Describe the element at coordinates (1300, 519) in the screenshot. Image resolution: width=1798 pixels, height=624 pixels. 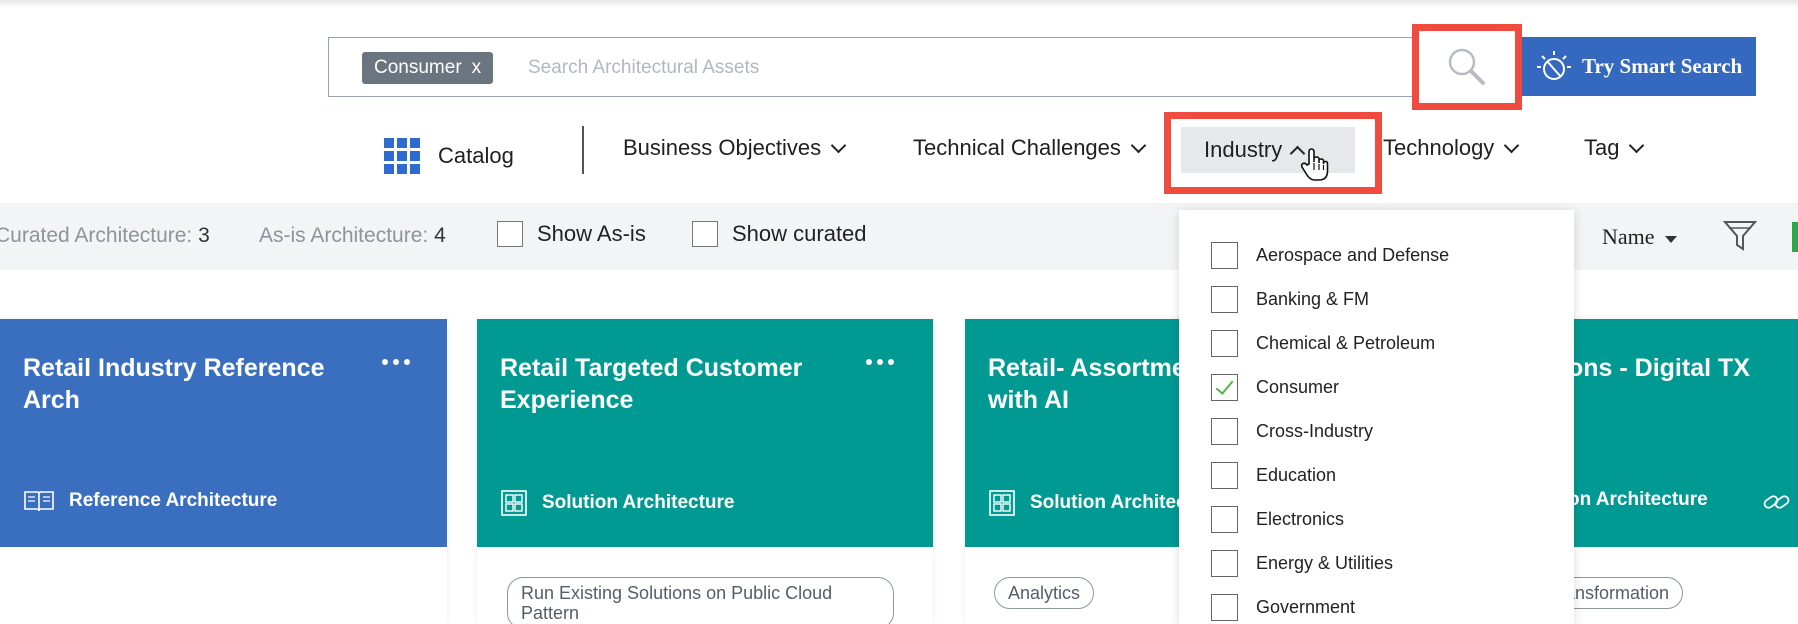
I see `option-label: Electronics` at that location.